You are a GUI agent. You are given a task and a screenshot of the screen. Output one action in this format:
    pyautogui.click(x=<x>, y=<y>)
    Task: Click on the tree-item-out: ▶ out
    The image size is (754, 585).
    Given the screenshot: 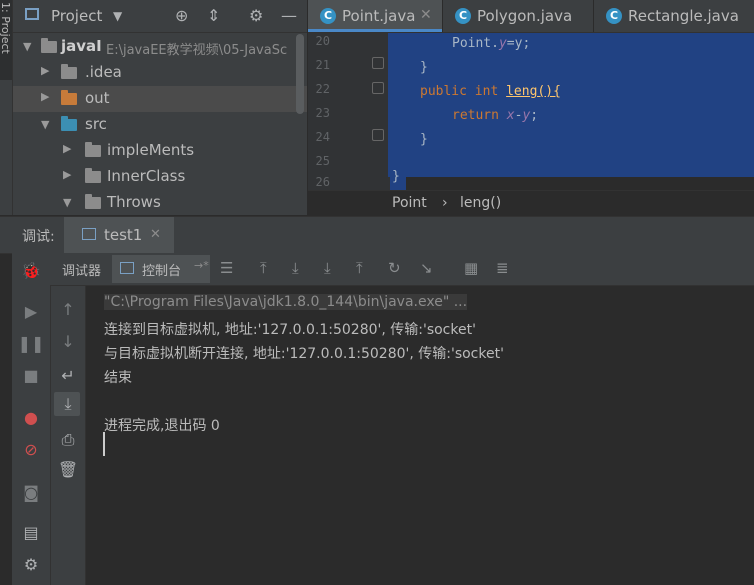 What is the action you would take?
    pyautogui.click(x=160, y=99)
    